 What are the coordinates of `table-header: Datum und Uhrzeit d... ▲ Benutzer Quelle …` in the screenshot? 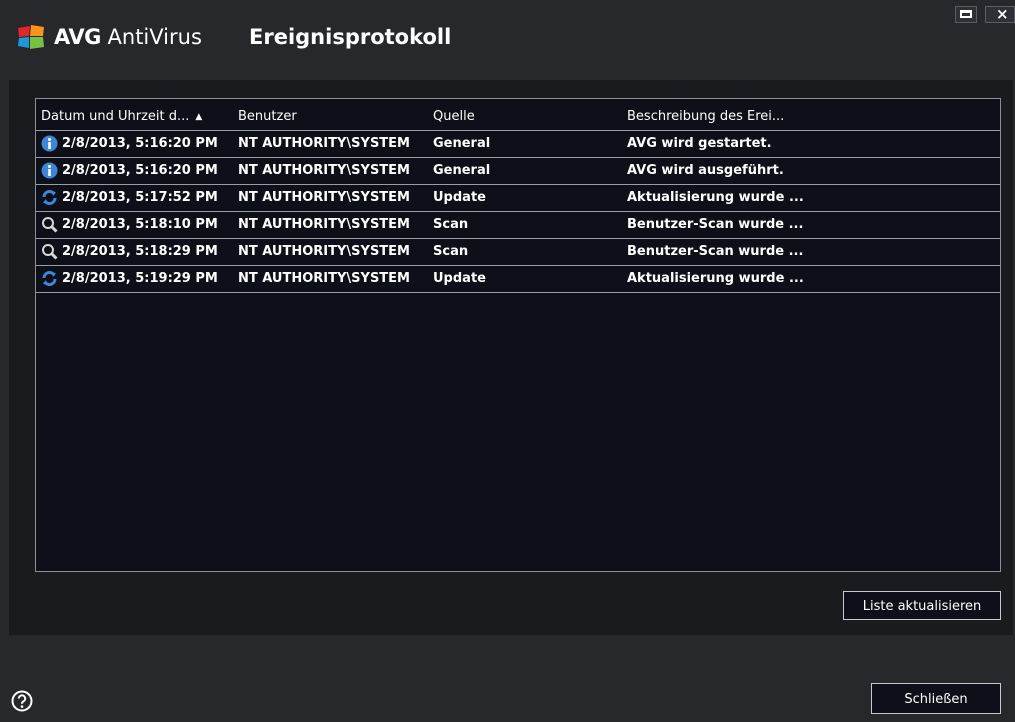 It's located at (518, 115).